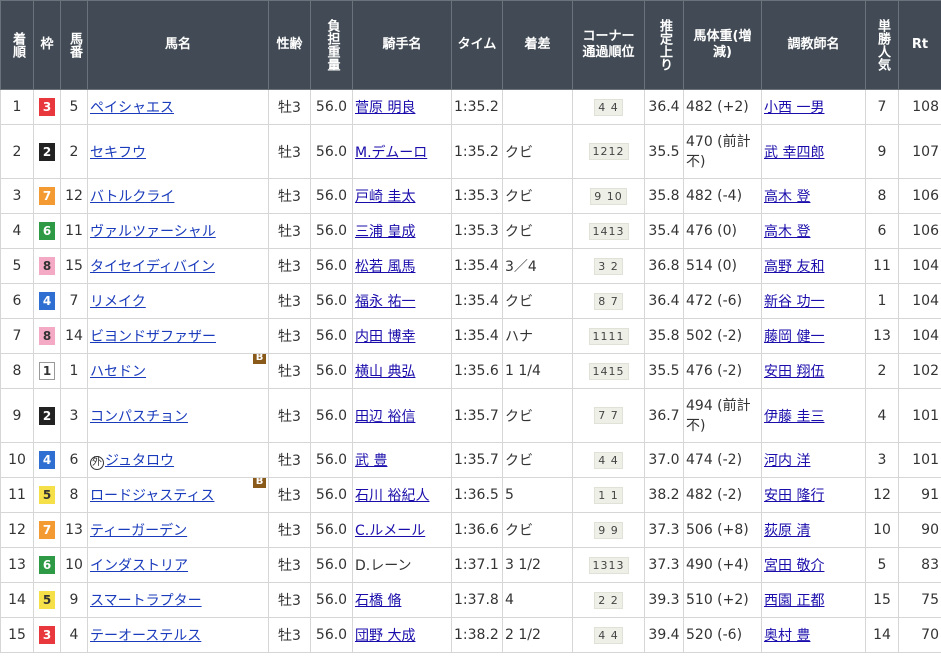  Describe the element at coordinates (722, 151) in the screenshot. I see `body-weight-cell: 470 (前計不)` at that location.